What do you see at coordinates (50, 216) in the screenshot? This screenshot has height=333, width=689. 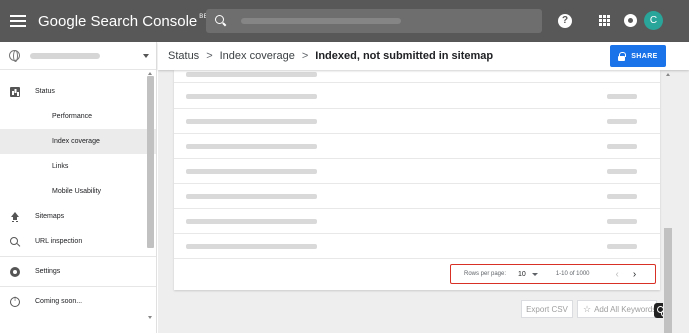 I see `sidebar-item-label: Sitemaps` at bounding box center [50, 216].